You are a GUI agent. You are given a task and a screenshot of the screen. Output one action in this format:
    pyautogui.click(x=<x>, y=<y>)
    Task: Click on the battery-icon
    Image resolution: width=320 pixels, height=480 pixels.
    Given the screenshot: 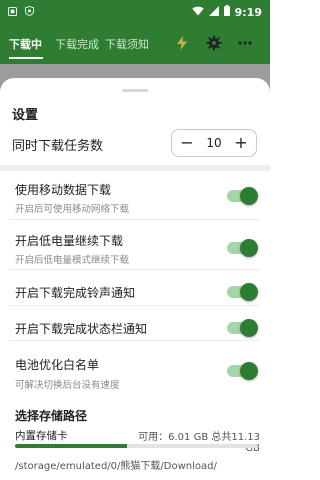 What is the action you would take?
    pyautogui.click(x=226, y=12)
    